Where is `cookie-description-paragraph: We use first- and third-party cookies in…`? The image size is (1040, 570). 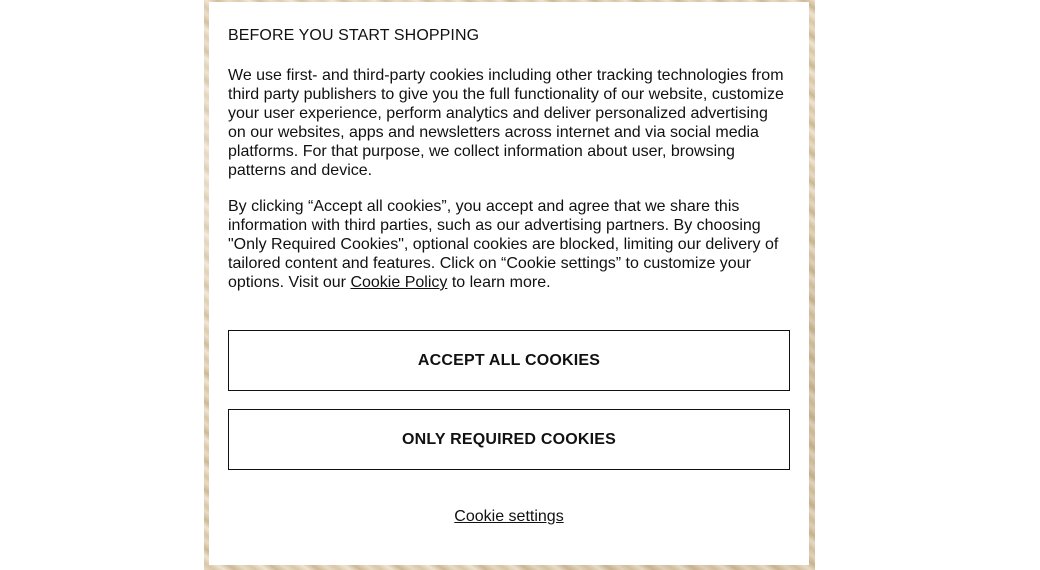
cookie-description-paragraph: We use first- and third-party cookies in… is located at coordinates (506, 123).